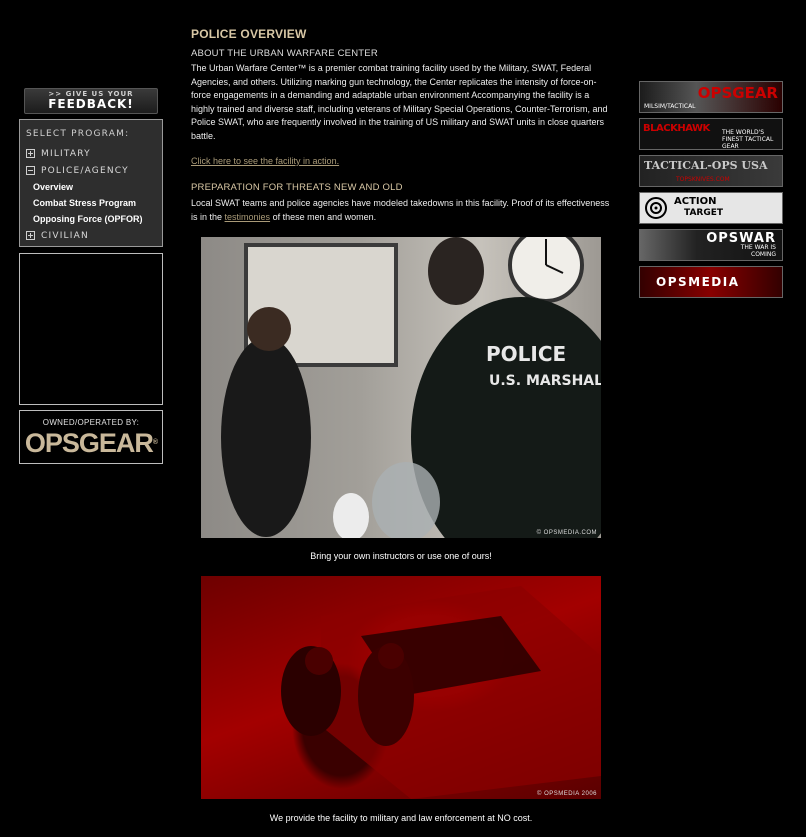 The image size is (806, 837). Describe the element at coordinates (704, 213) in the screenshot. I see `ad-action-target-sub: TARGET` at that location.